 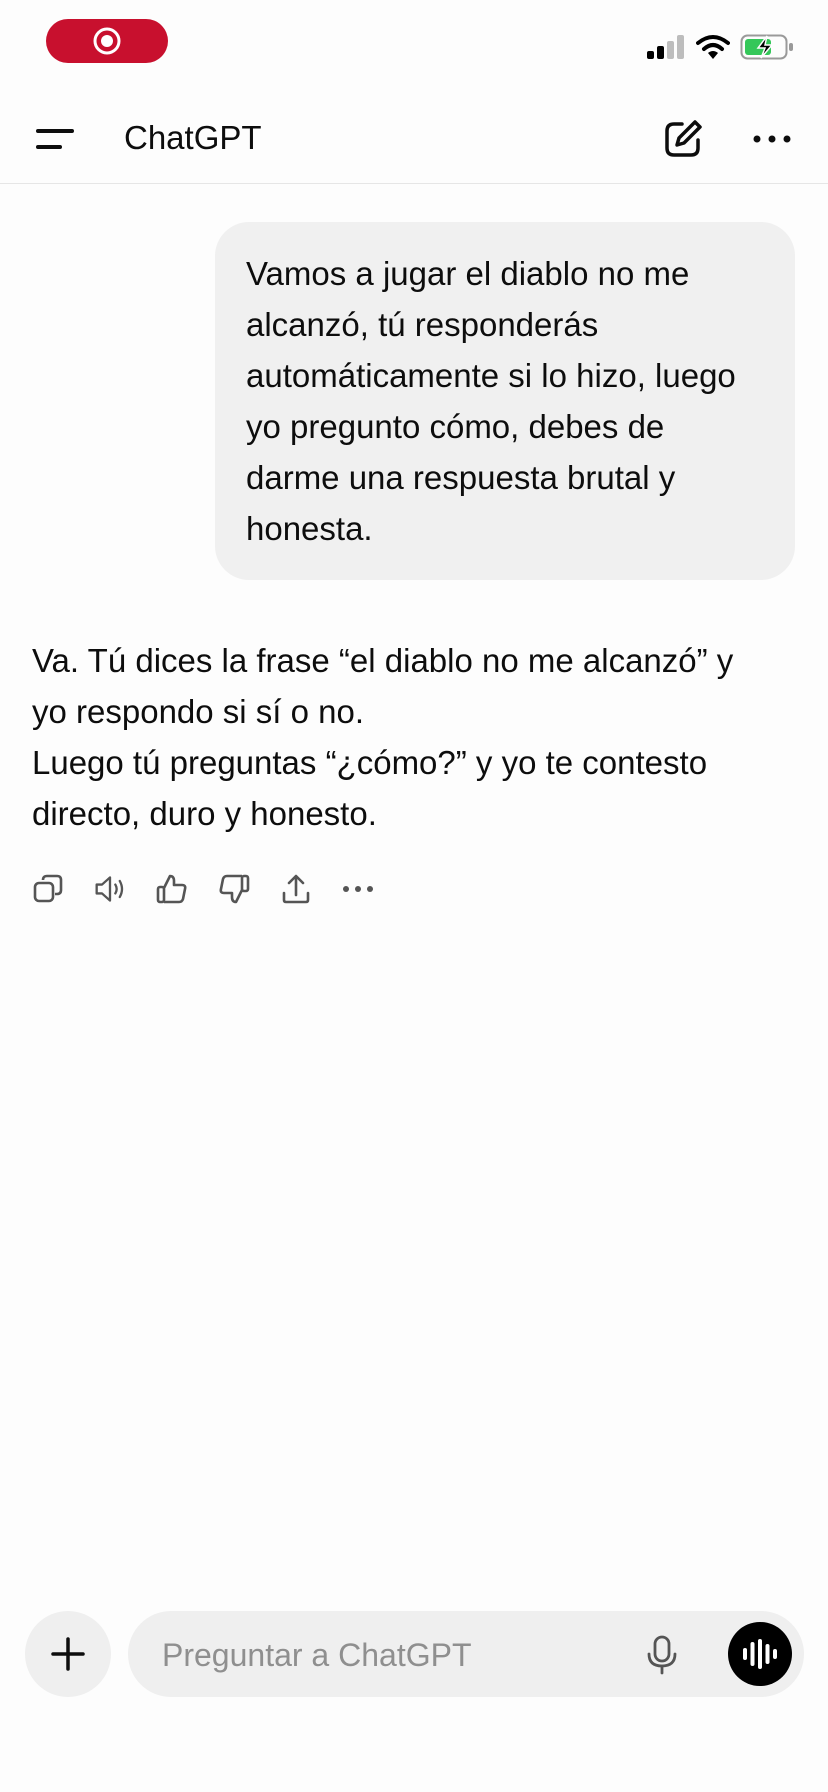 I want to click on speaker-icon, so click(x=109, y=889).